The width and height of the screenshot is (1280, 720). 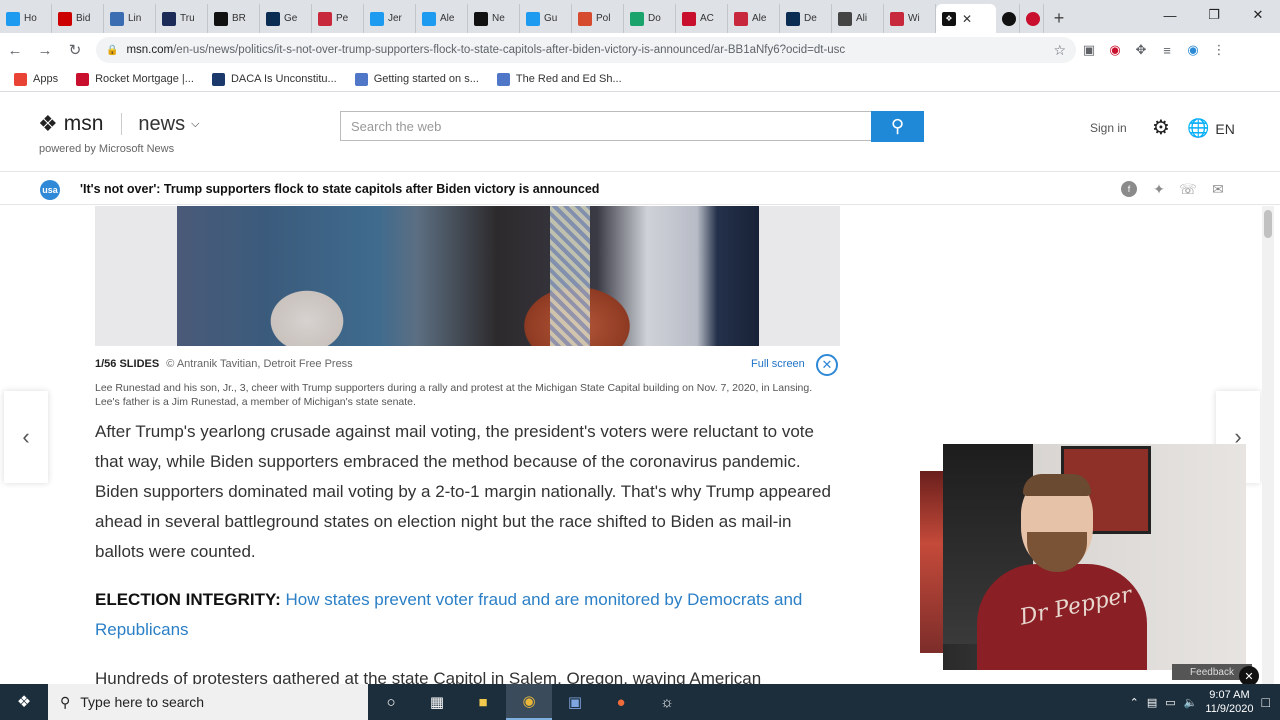 What do you see at coordinates (1229, 695) in the screenshot?
I see `clock-time: 9:07 AM` at bounding box center [1229, 695].